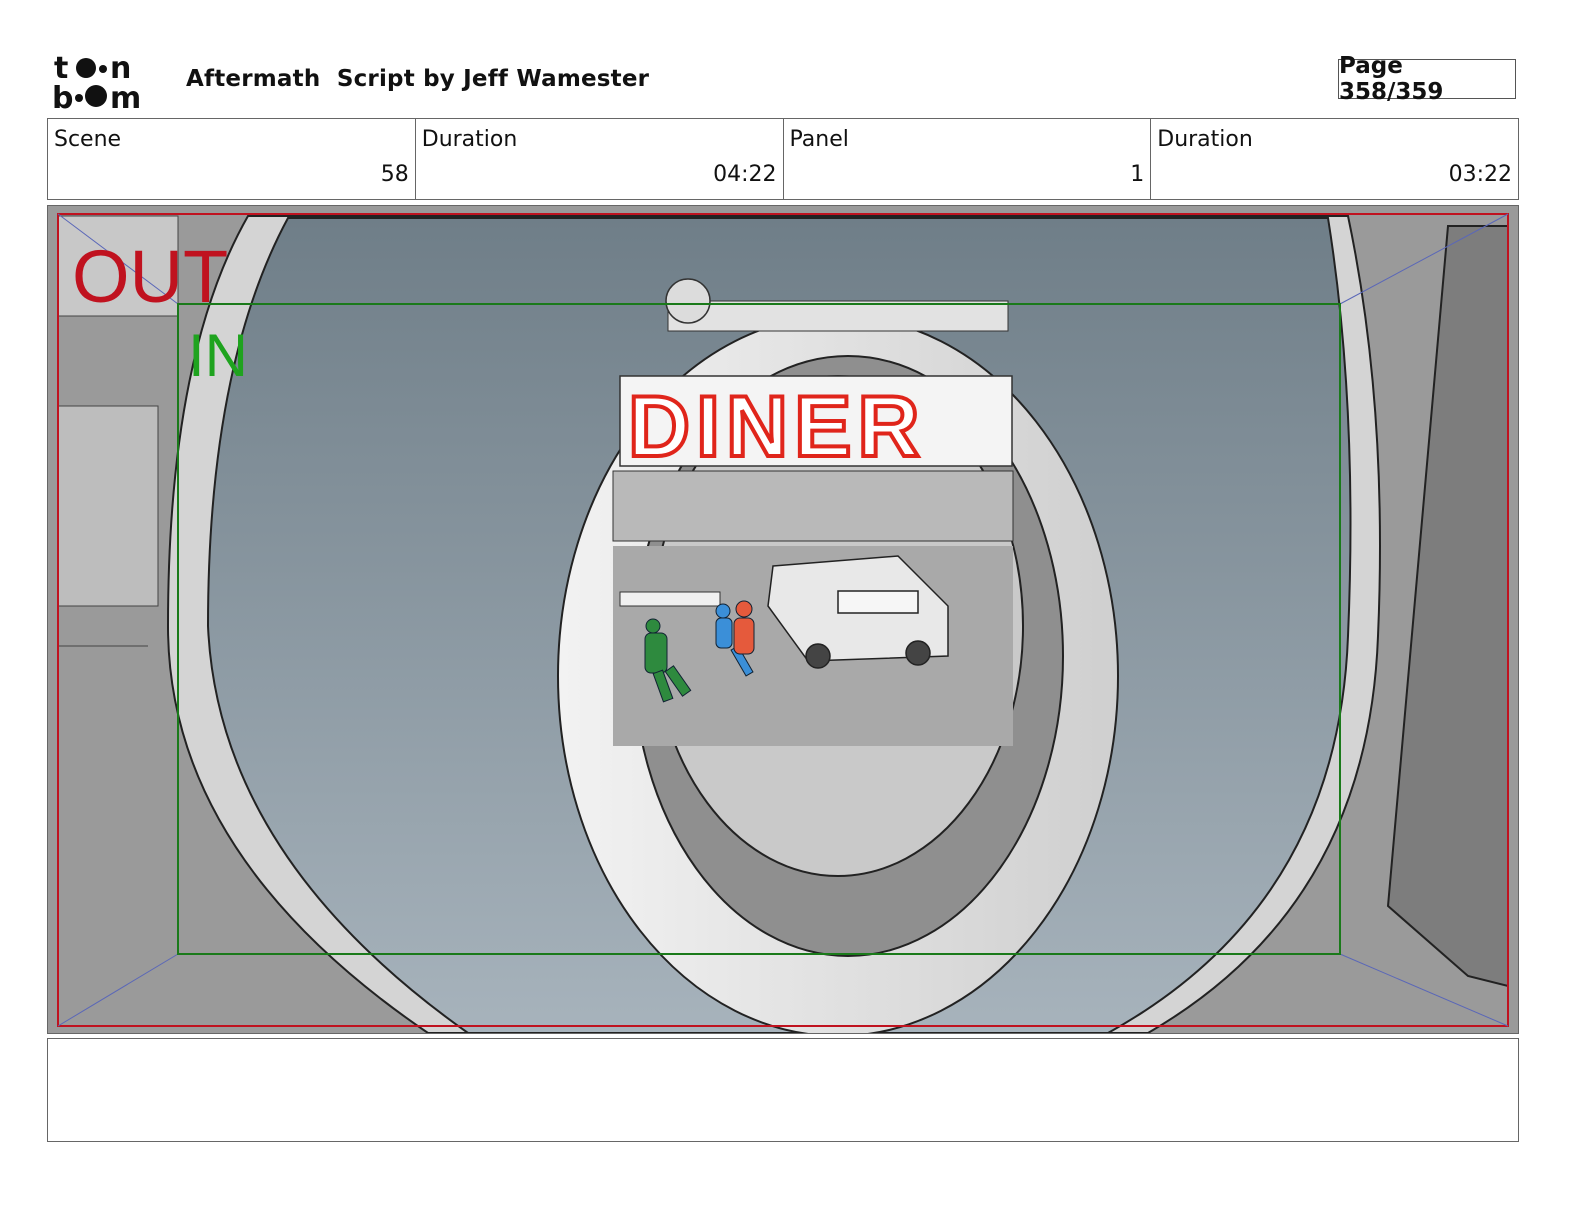 This screenshot has width=1584, height=1224. I want to click on panel-value: 1, so click(1137, 174).